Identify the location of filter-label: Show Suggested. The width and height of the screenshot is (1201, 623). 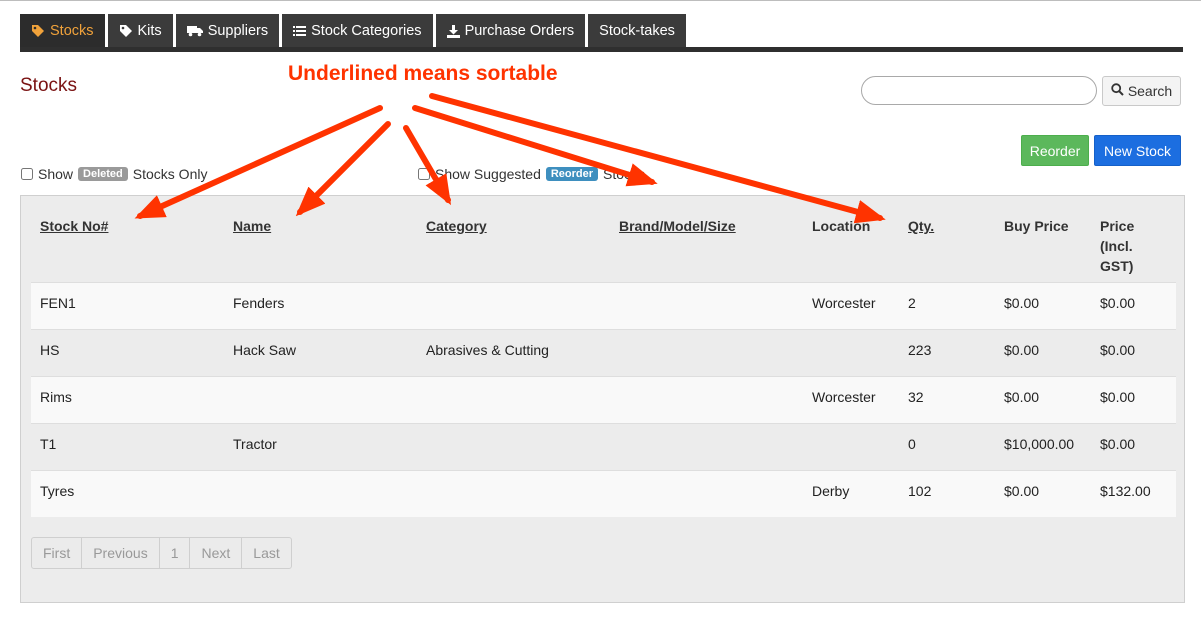
(488, 174).